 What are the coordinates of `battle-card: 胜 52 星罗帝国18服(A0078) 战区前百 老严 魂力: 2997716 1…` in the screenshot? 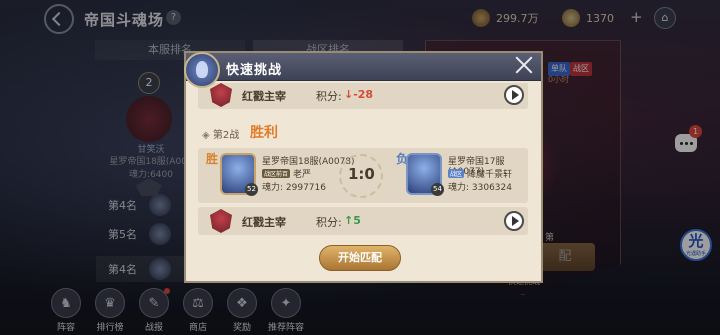 It's located at (363, 175).